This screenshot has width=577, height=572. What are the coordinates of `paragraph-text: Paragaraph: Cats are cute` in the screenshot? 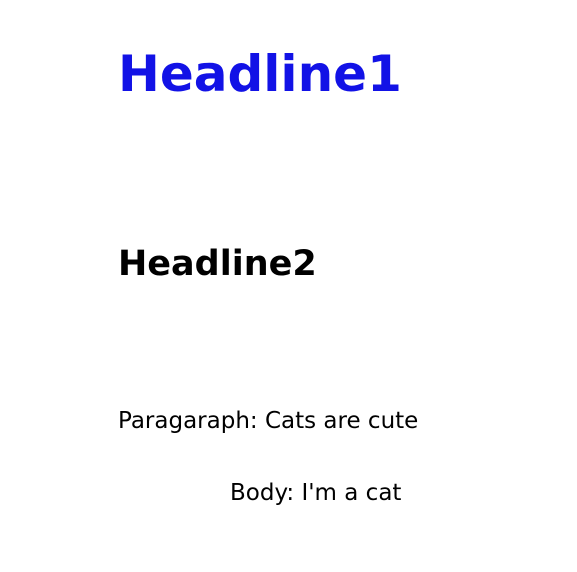 It's located at (268, 421).